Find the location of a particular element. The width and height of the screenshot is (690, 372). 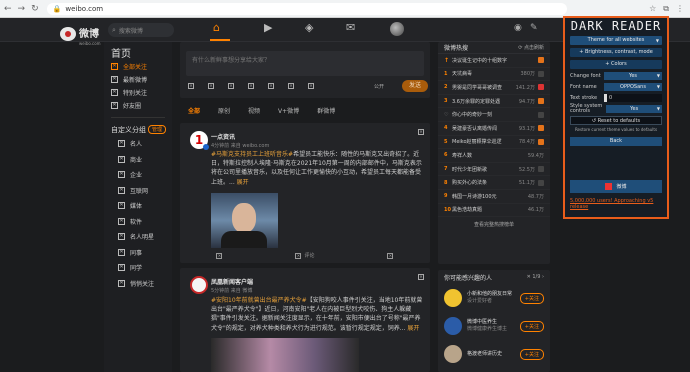

back-button: Back is located at coordinates (616, 141).